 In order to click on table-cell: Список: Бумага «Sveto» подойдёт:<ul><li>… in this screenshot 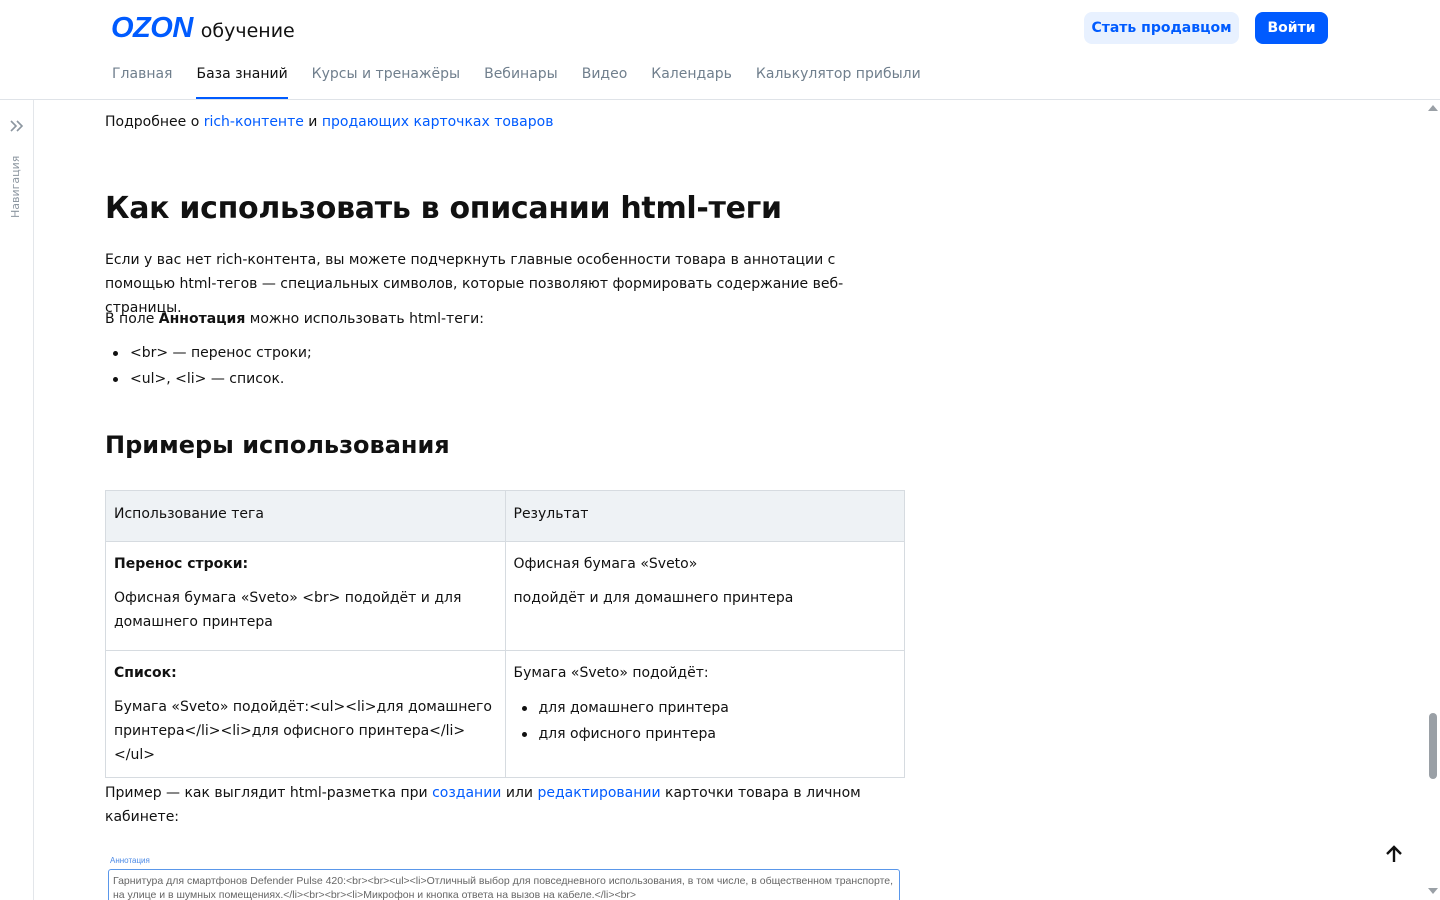, I will do `click(305, 714)`.